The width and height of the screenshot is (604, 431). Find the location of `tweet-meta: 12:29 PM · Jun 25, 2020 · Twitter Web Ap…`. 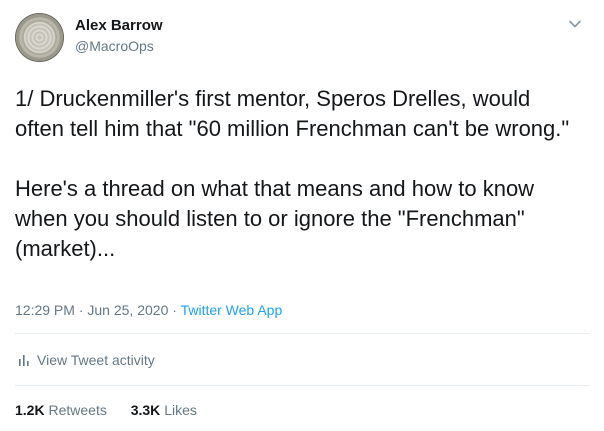

tweet-meta: 12:29 PM · Jun 25, 2020 · Twitter Web Ap… is located at coordinates (148, 310).